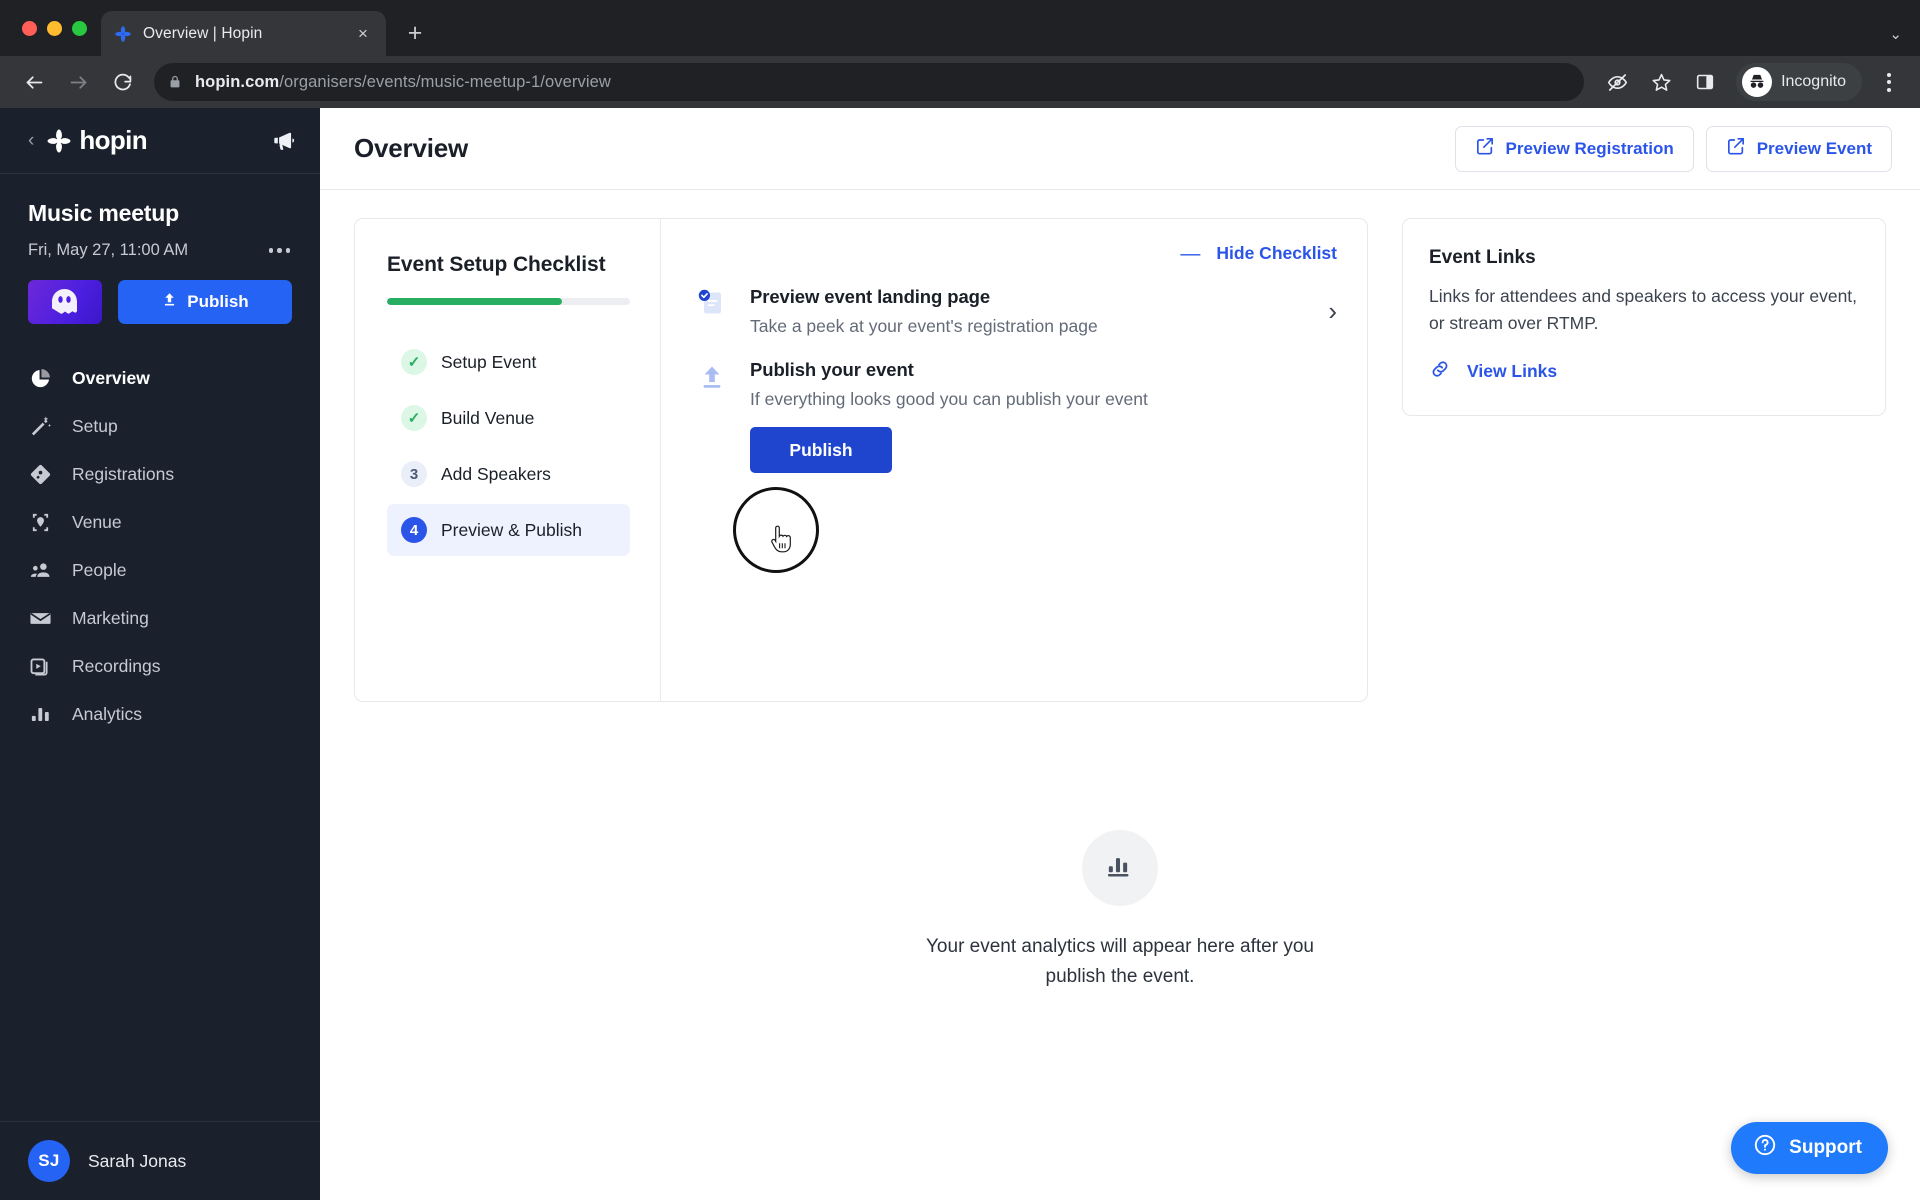 This screenshot has height=1200, width=1920. I want to click on sidebar-item-recordings: Recordings, so click(160, 666).